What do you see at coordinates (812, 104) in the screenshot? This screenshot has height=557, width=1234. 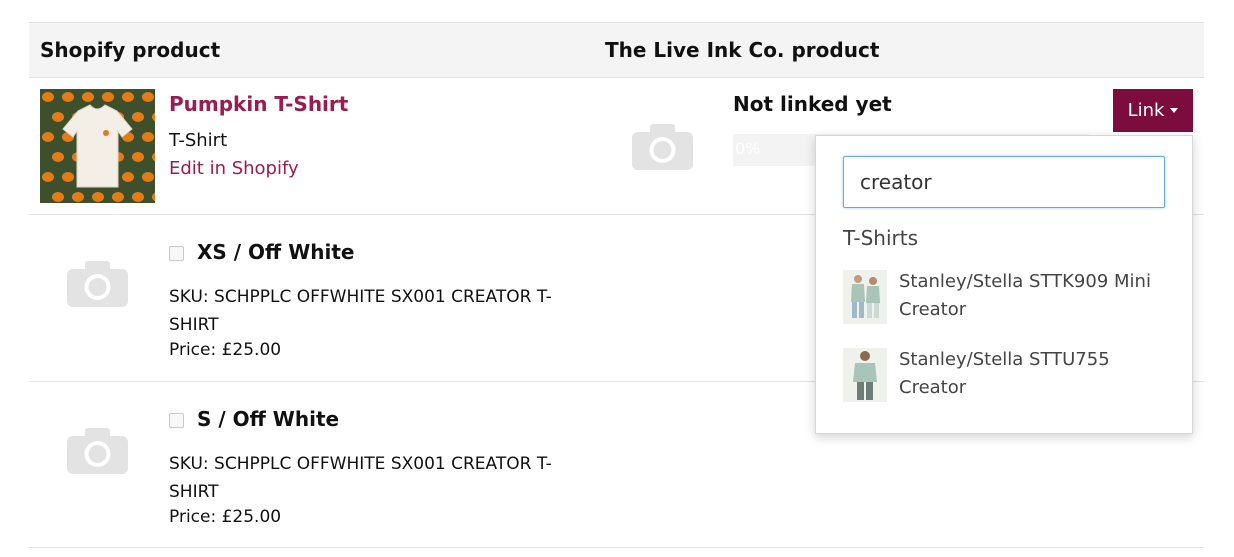 I see `link-status: Not linked yet` at bounding box center [812, 104].